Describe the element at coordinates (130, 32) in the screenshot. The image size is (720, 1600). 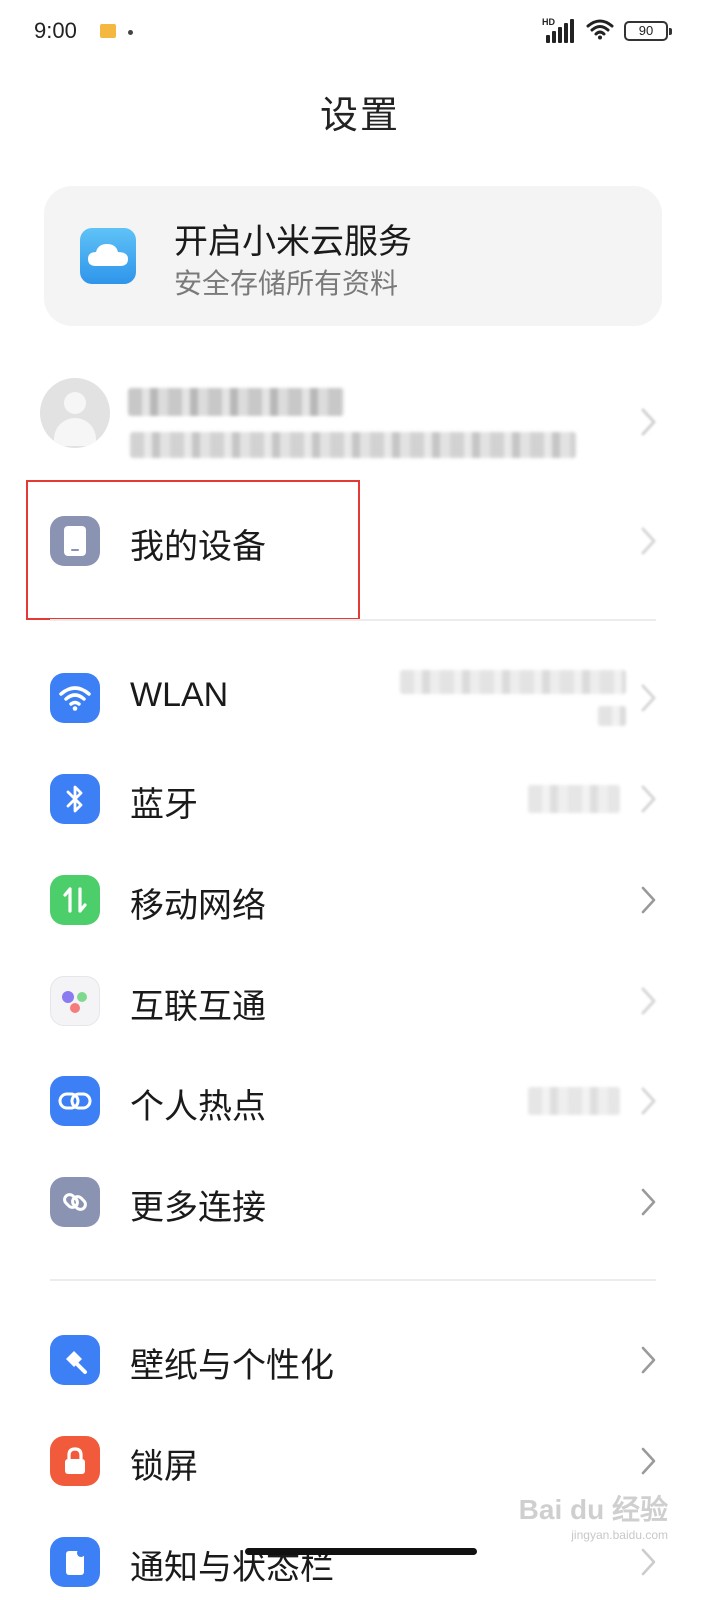
I see `more-notifications-dot-icon` at that location.